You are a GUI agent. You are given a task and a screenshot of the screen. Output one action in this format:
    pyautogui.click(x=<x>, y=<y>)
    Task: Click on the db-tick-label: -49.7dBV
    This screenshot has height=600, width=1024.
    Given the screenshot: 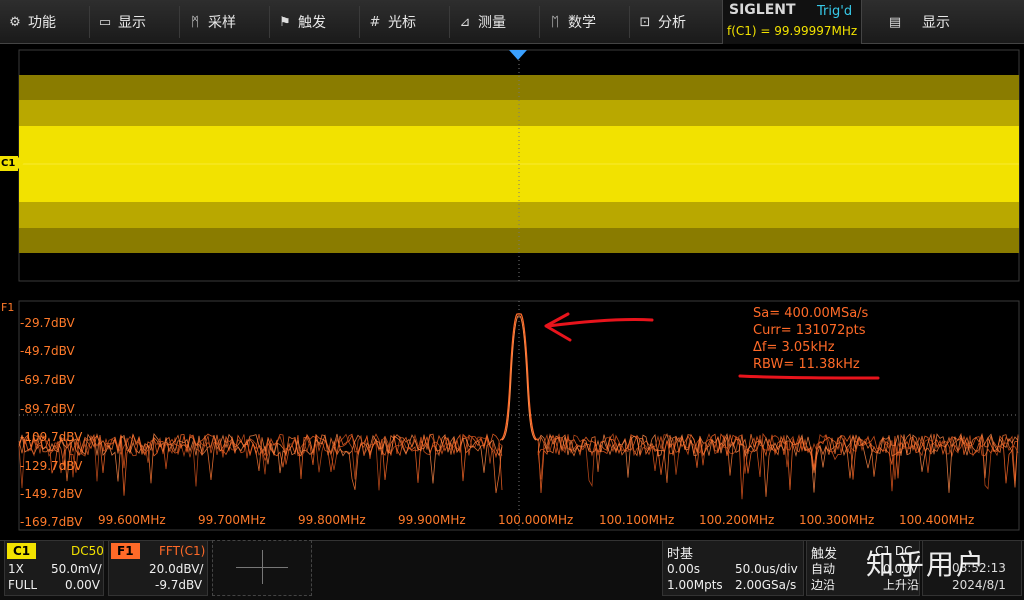 What is the action you would take?
    pyautogui.click(x=47, y=351)
    